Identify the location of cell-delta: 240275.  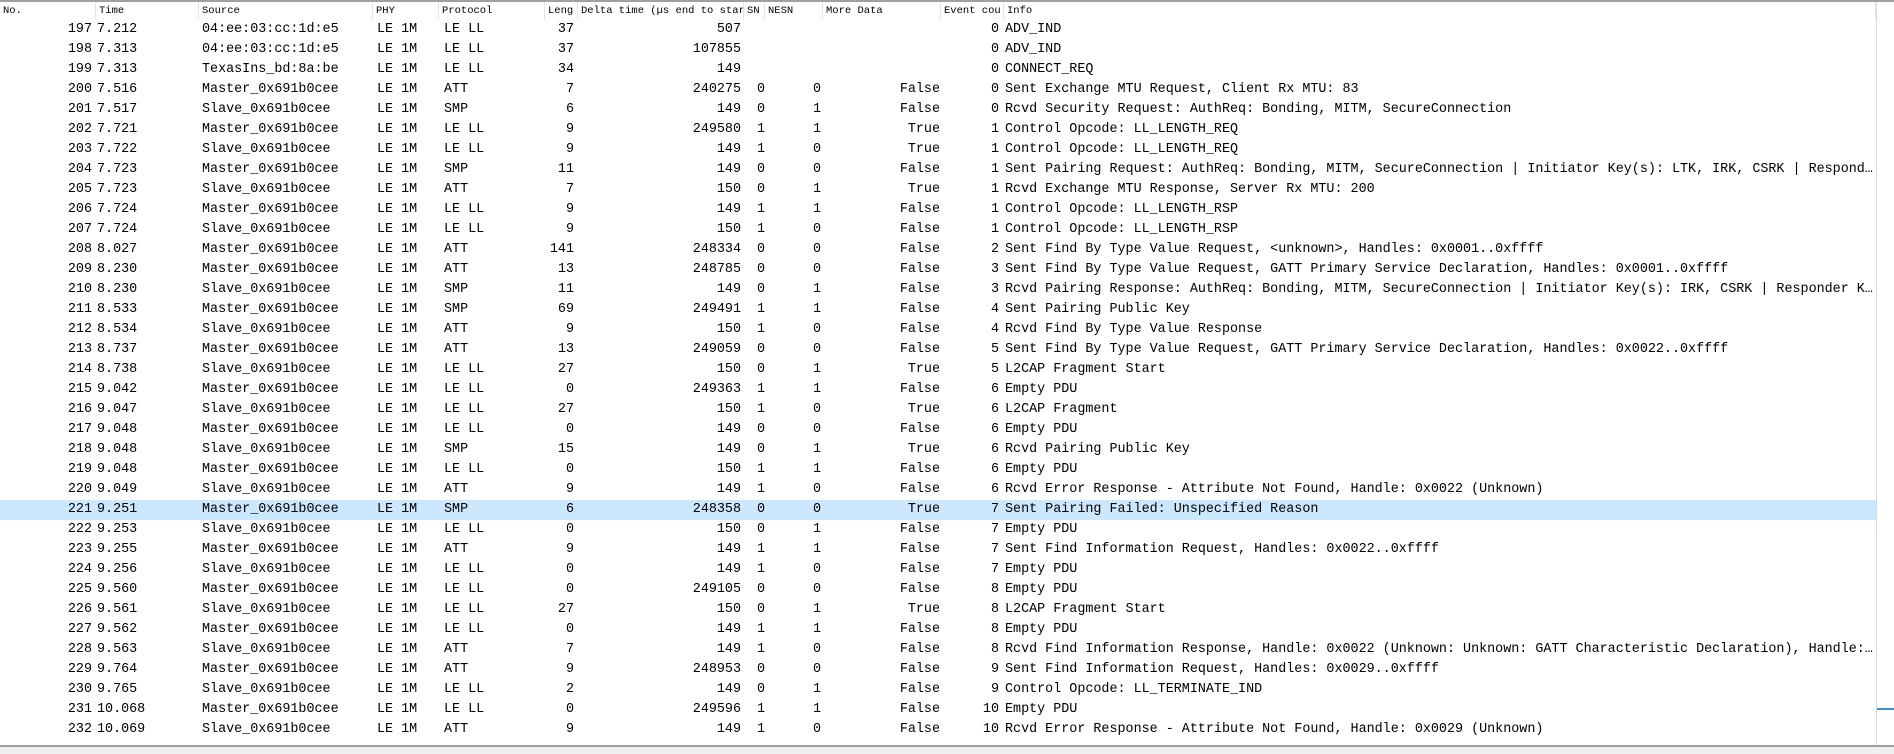
(716, 89).